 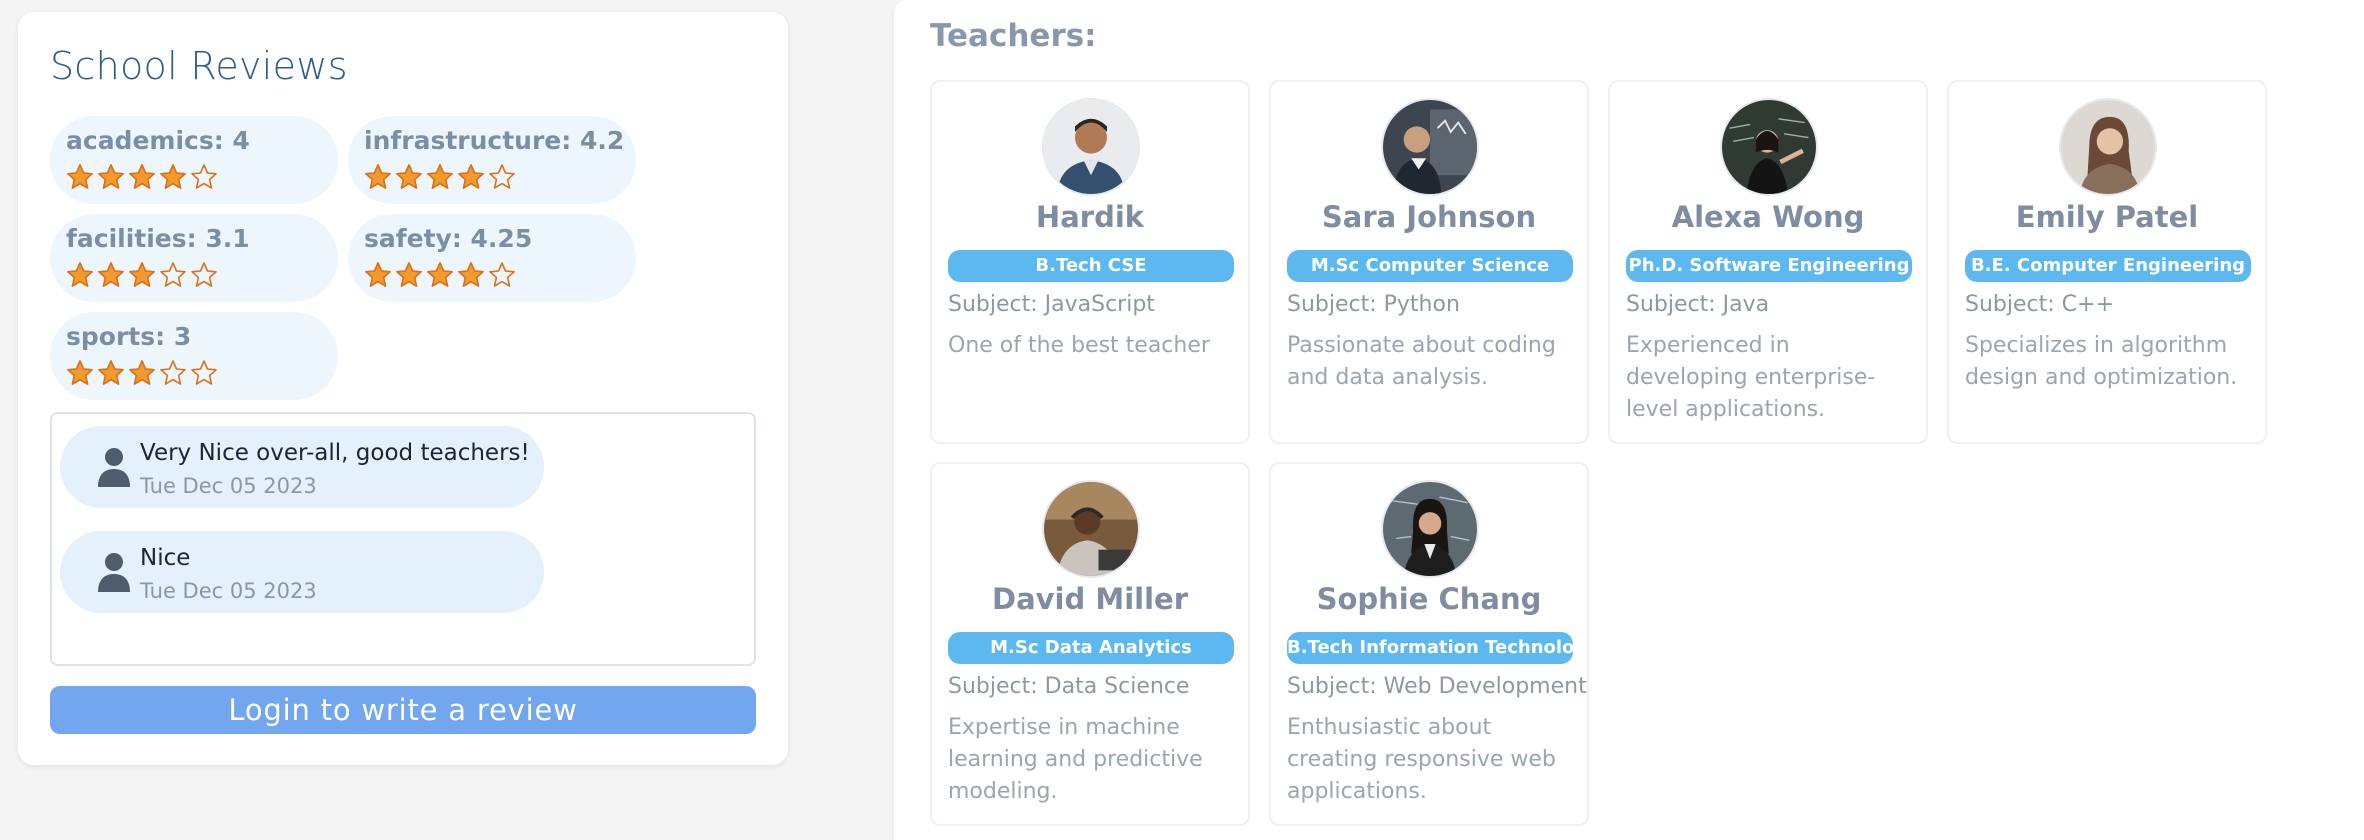 What do you see at coordinates (1769, 266) in the screenshot?
I see `degree-badge: Ph.D. Software Engineering` at bounding box center [1769, 266].